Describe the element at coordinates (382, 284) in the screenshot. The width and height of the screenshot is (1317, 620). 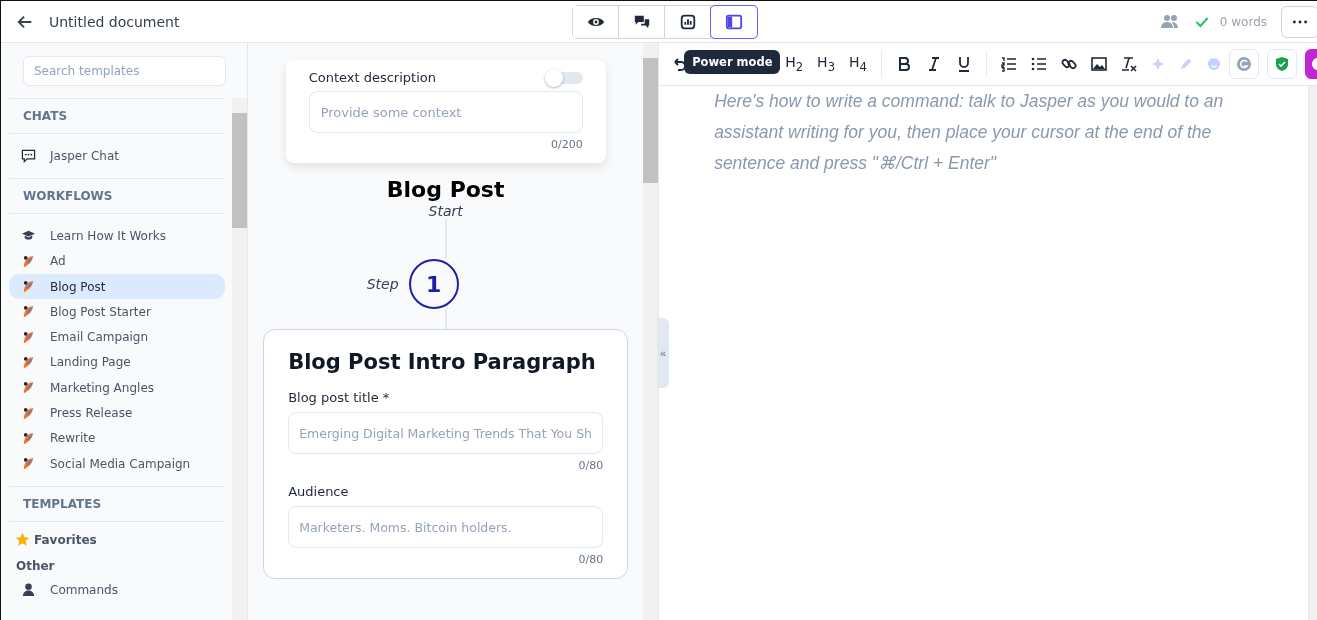
I see `step-label: Step` at that location.